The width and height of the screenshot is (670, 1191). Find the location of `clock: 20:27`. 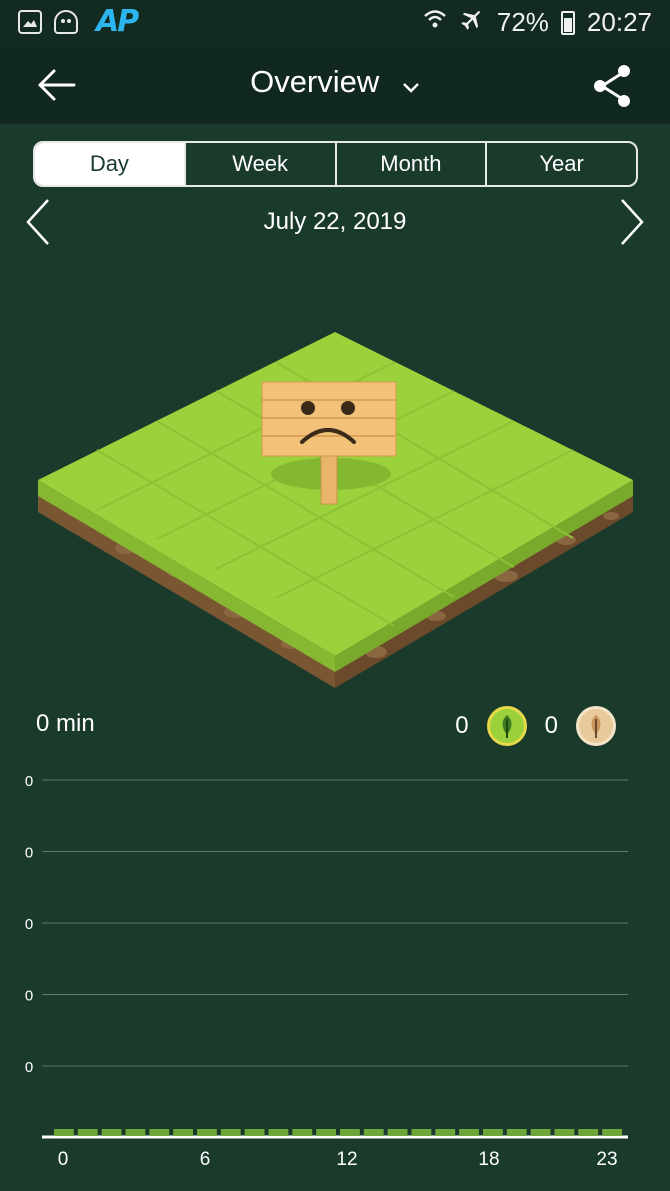

clock: 20:27 is located at coordinates (619, 22).